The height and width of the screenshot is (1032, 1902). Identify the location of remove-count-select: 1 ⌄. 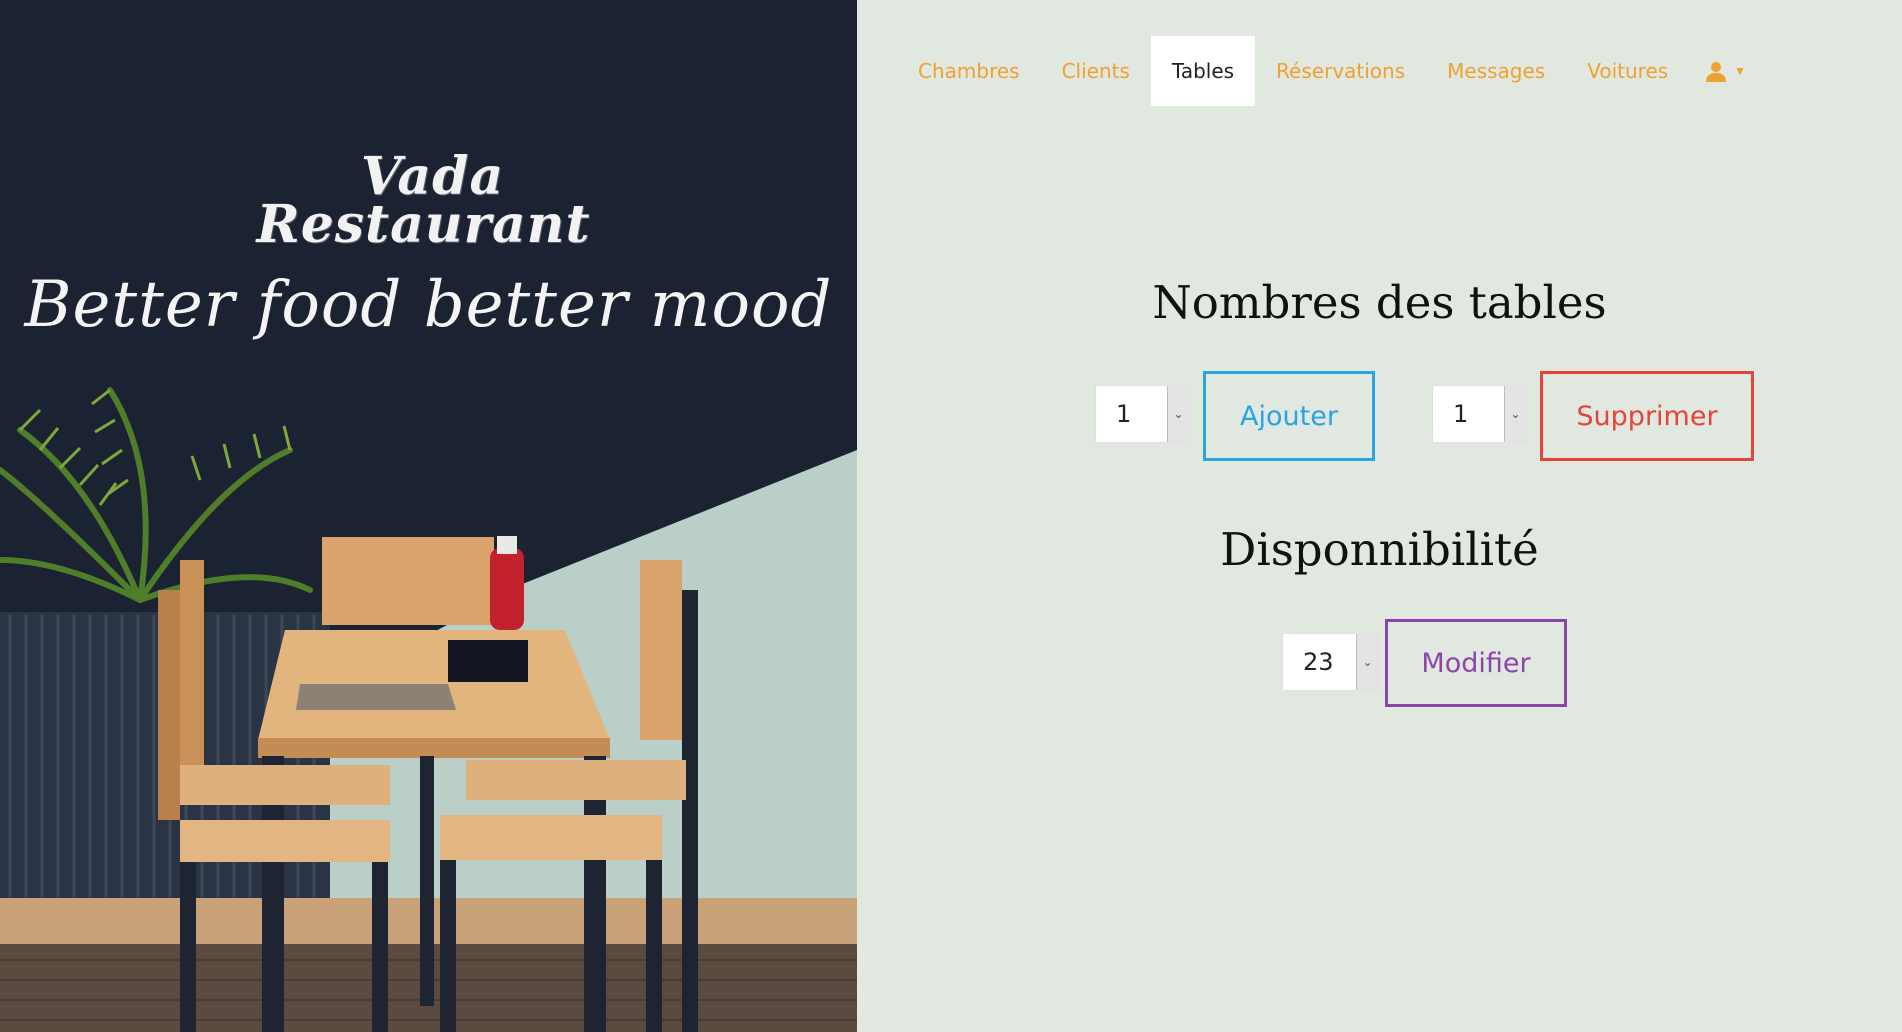
(1479, 414).